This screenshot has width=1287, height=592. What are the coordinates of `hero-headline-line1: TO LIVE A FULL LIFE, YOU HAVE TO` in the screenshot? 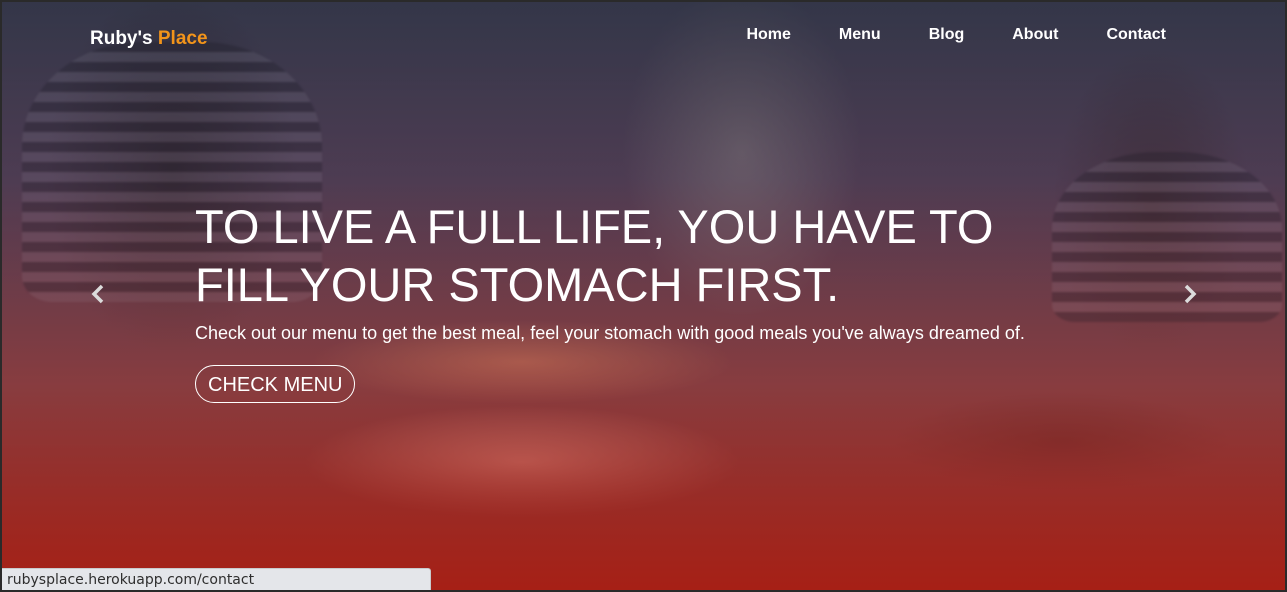 It's located at (594, 226).